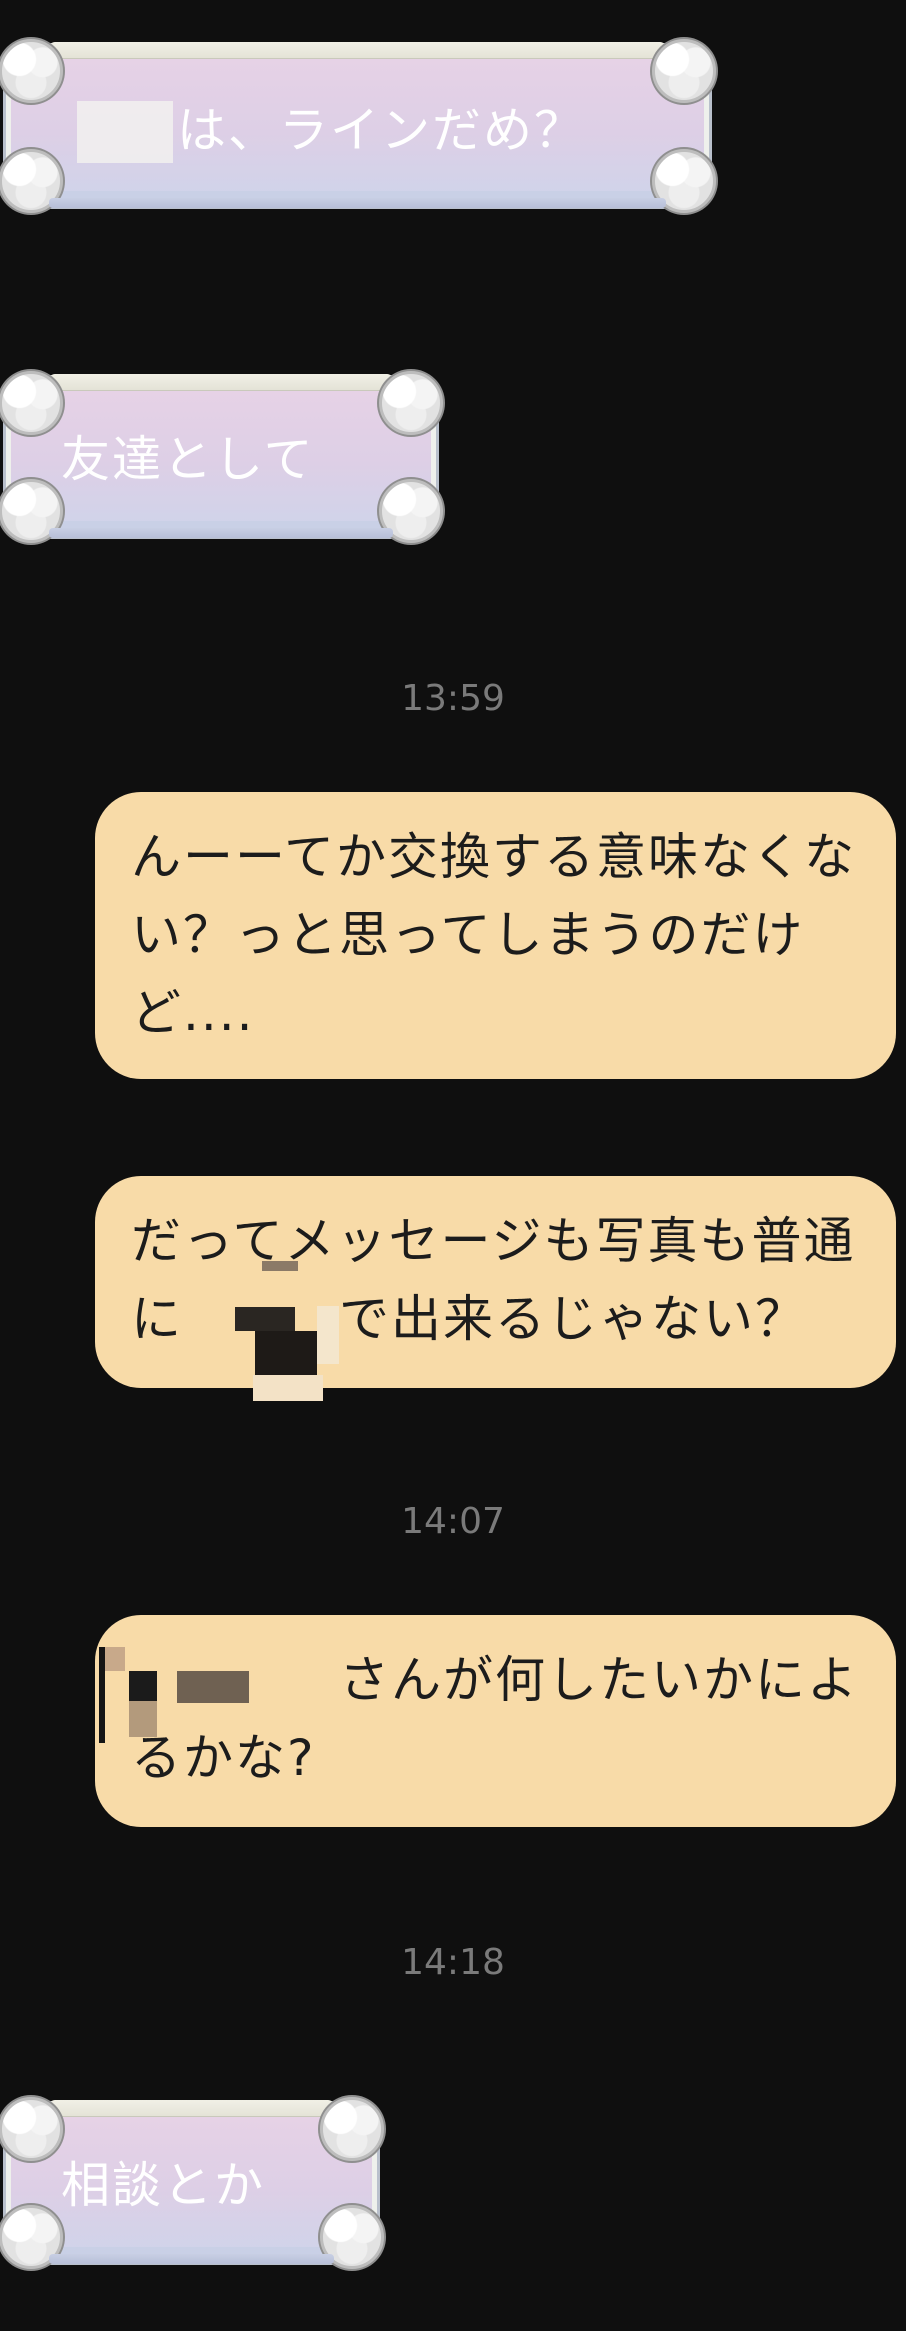 The width and height of the screenshot is (906, 2331). Describe the element at coordinates (381, 130) in the screenshot. I see `incoming-message-text: は、ラインだめ？` at that location.